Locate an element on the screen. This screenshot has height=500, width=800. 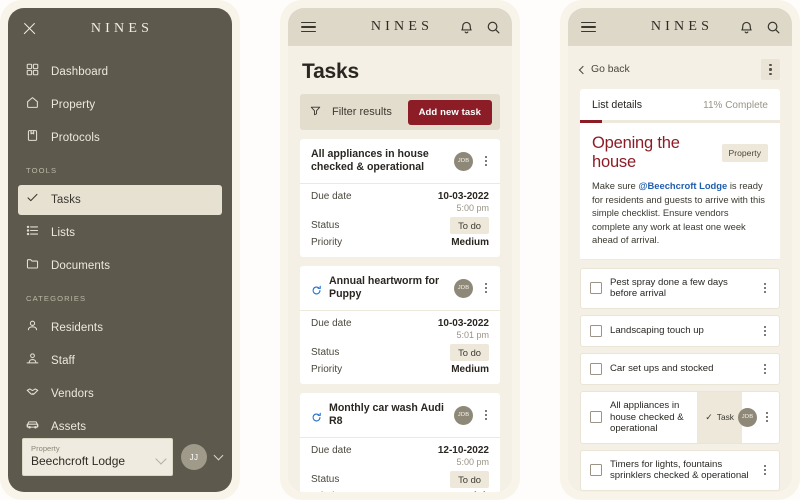
sidebar-item-protocols: Protocols is located at coordinates (120, 138).